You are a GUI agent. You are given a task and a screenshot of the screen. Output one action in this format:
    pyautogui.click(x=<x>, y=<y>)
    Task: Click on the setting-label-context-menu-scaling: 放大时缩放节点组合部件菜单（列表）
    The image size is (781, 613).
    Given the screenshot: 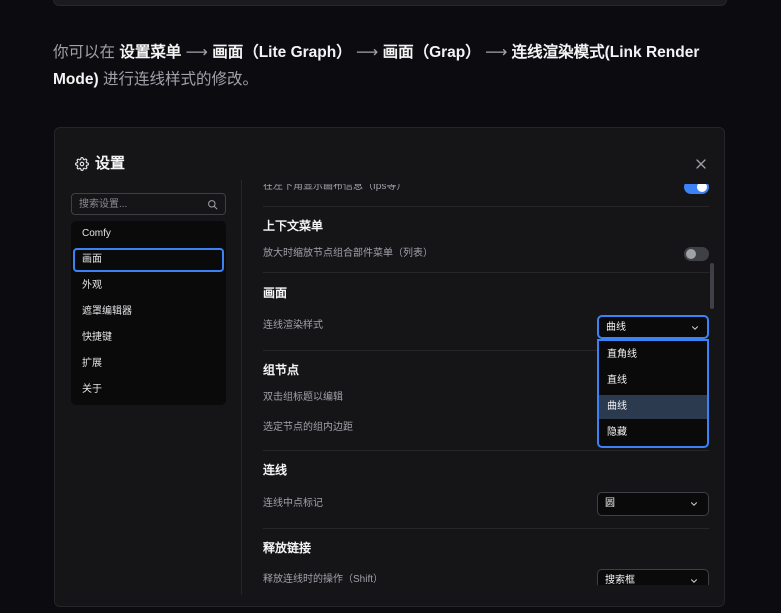 What is the action you would take?
    pyautogui.click(x=348, y=253)
    